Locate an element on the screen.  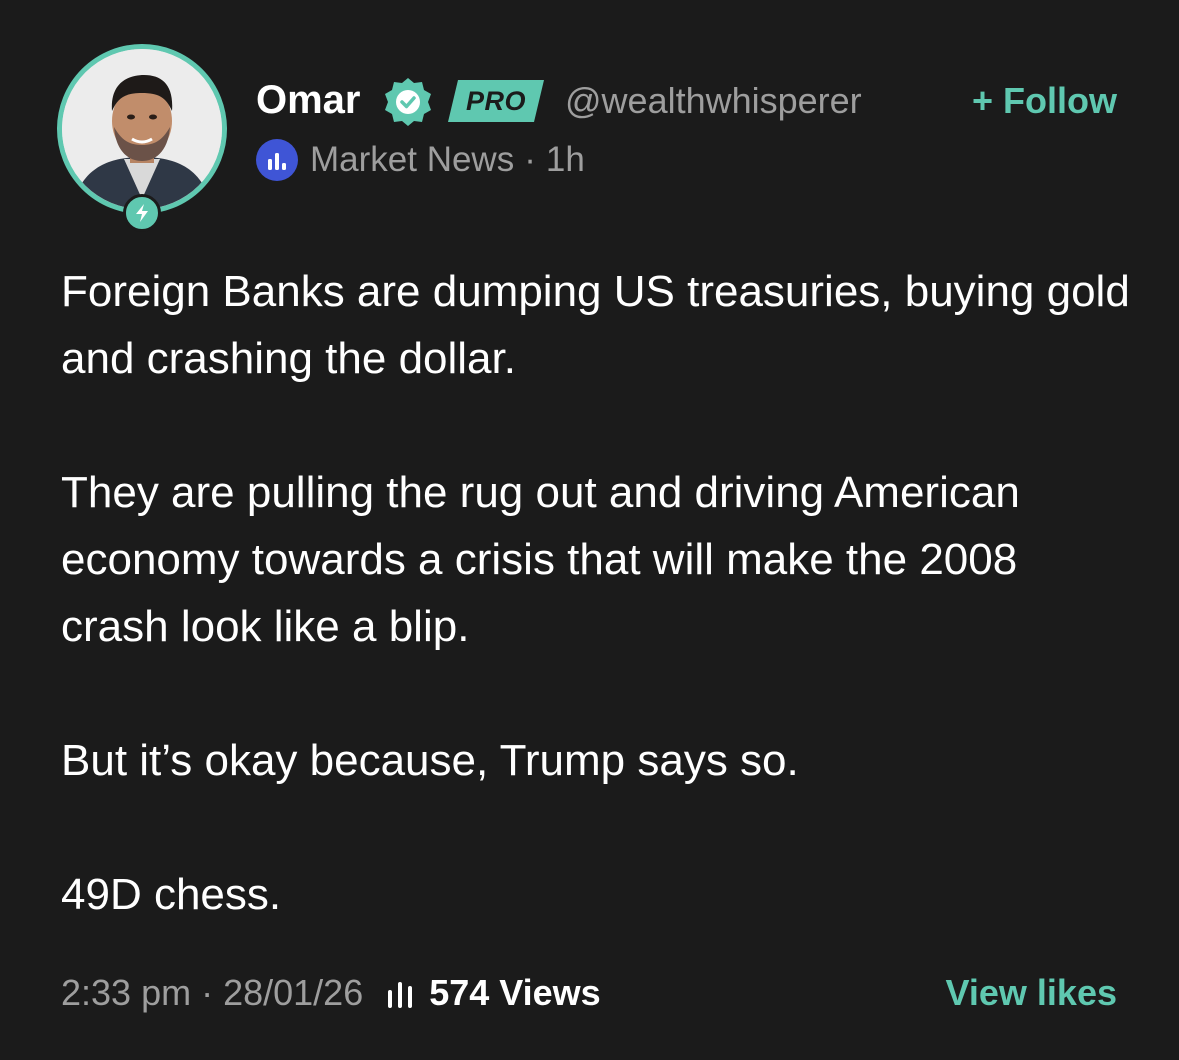
avatar-photo is located at coordinates (142, 129).